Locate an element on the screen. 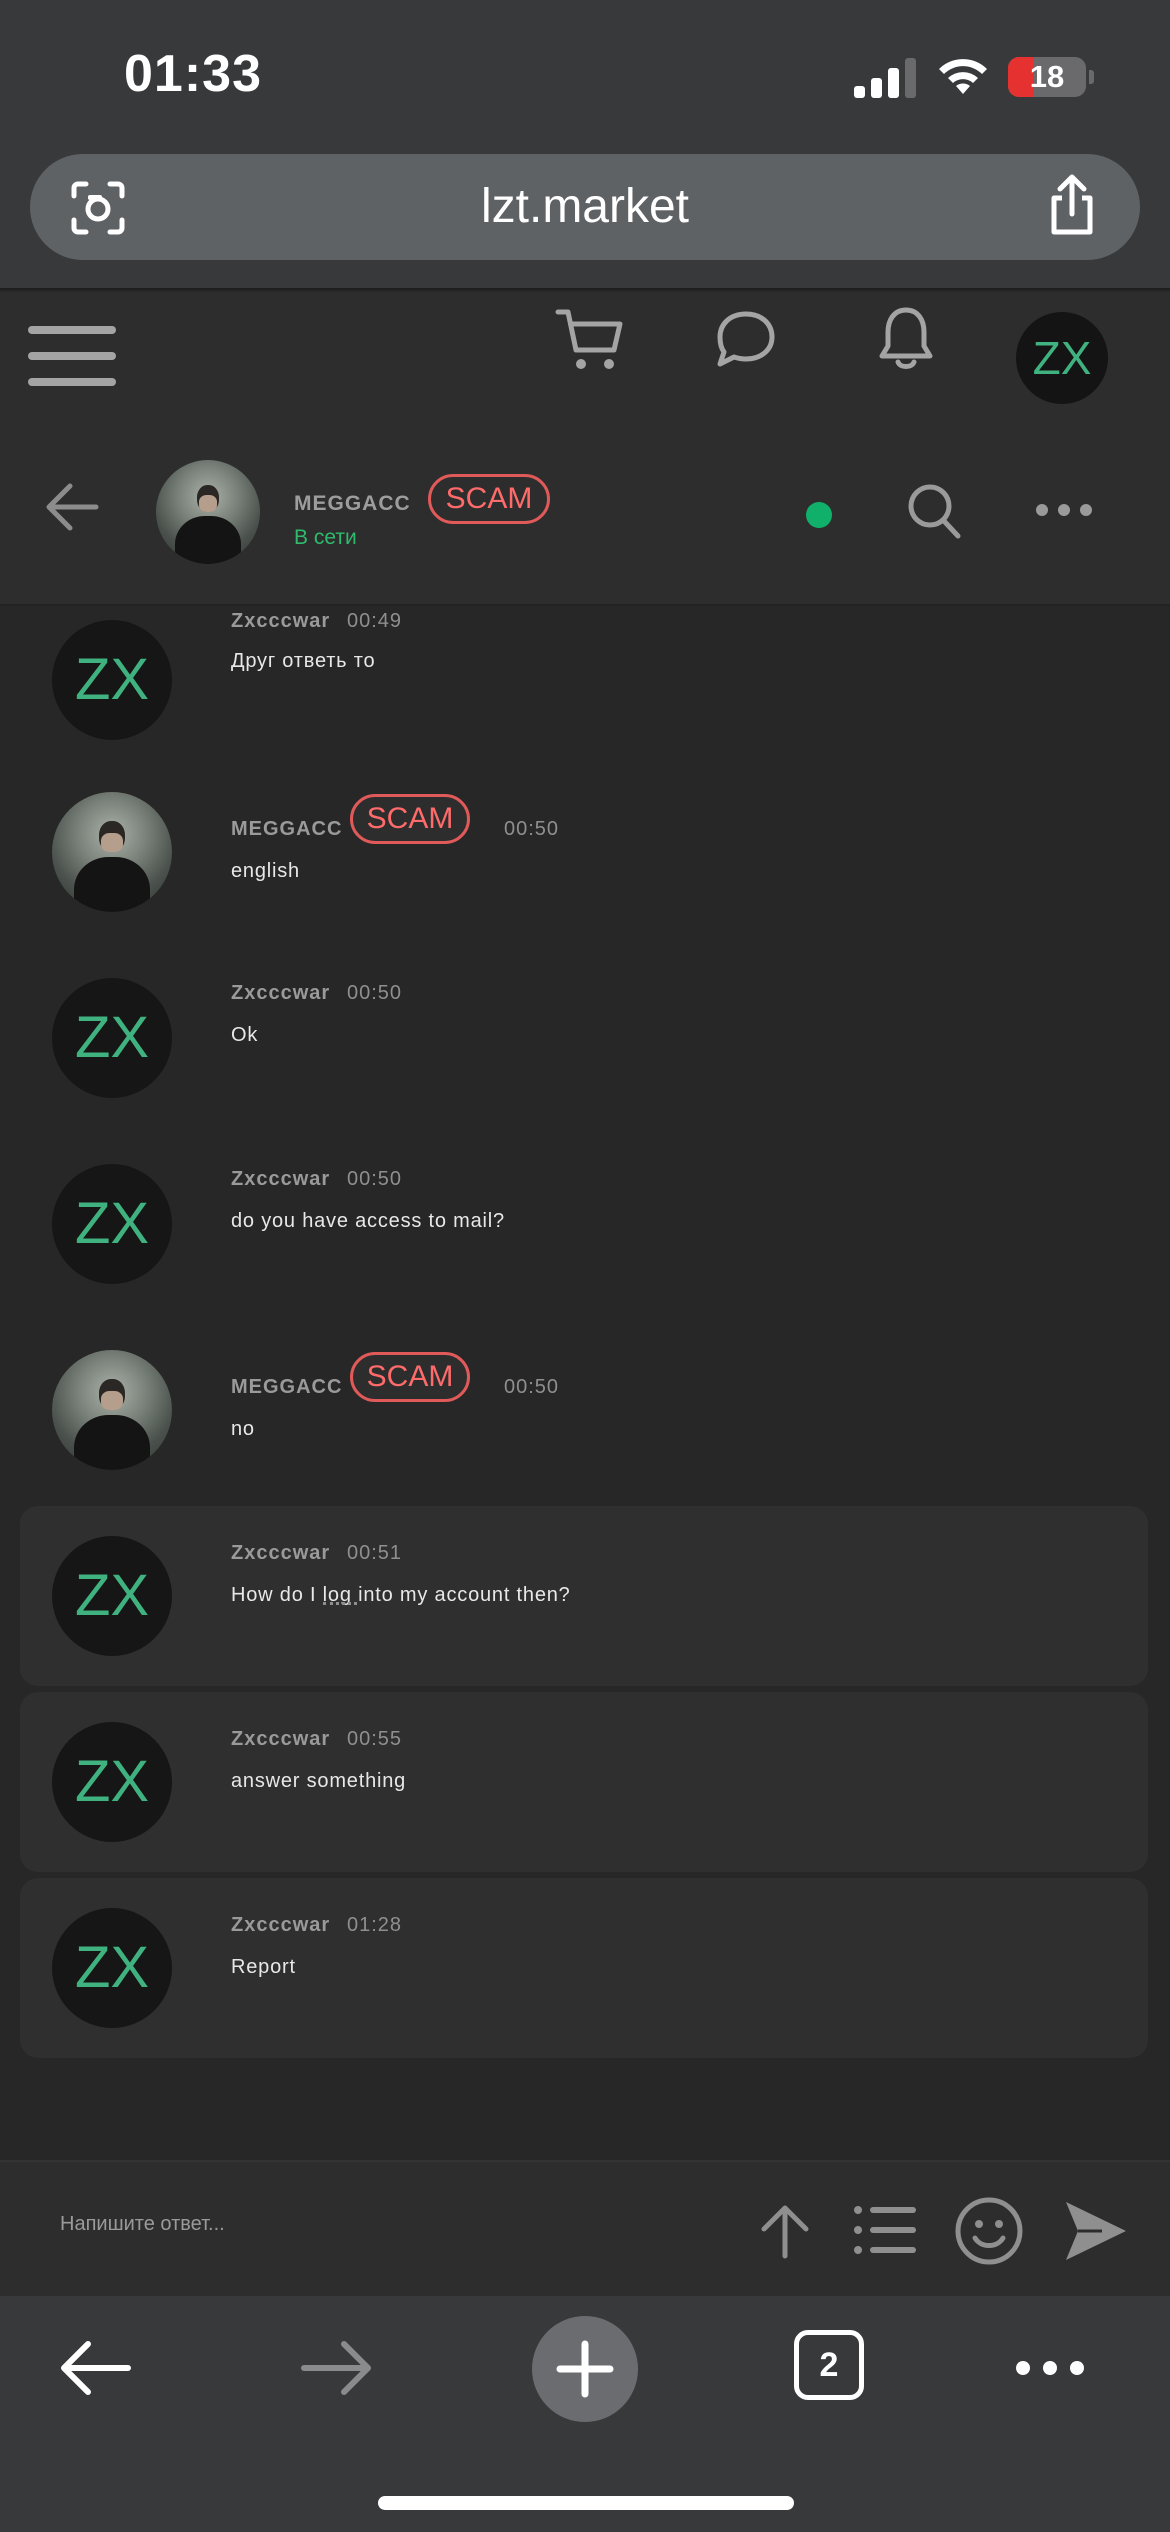  chat-header: MEGGACC SCAM В сети is located at coordinates (585, 514).